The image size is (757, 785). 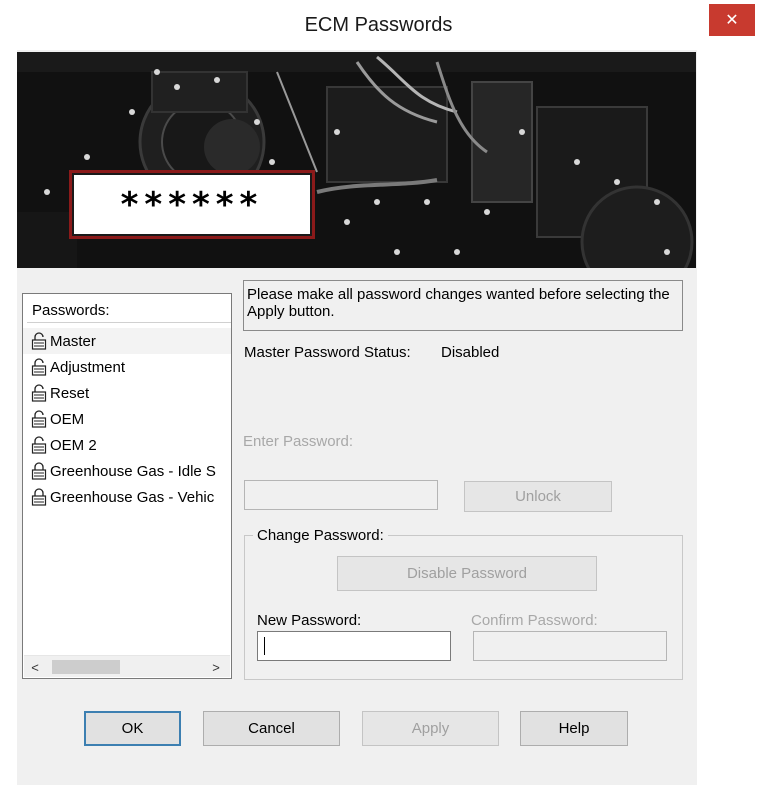 I want to click on list-item-label: Master, so click(x=73, y=341).